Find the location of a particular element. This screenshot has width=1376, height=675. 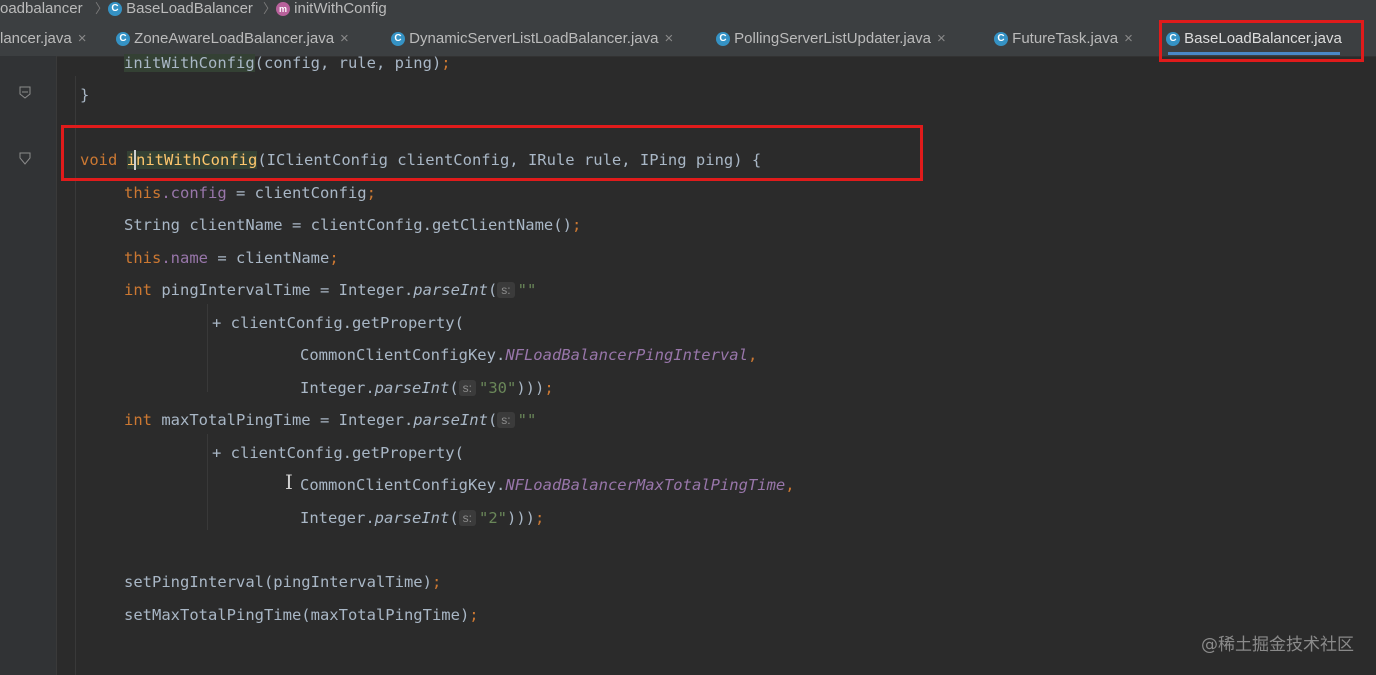

tab-label: DynamicServerListLoadBalancer.java is located at coordinates (534, 38).